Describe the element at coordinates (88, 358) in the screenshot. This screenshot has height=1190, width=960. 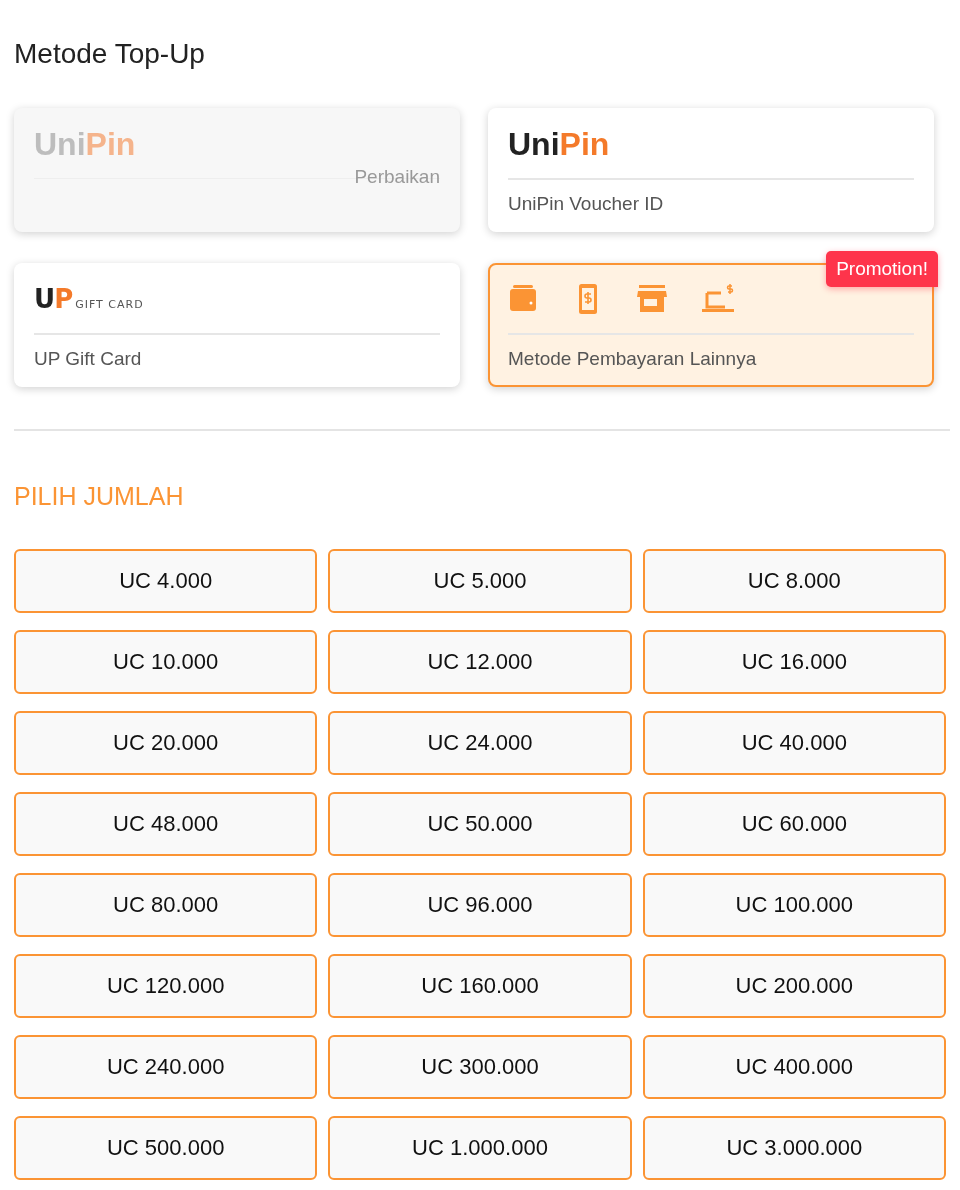
I see `method-label: UP Gift Card` at that location.